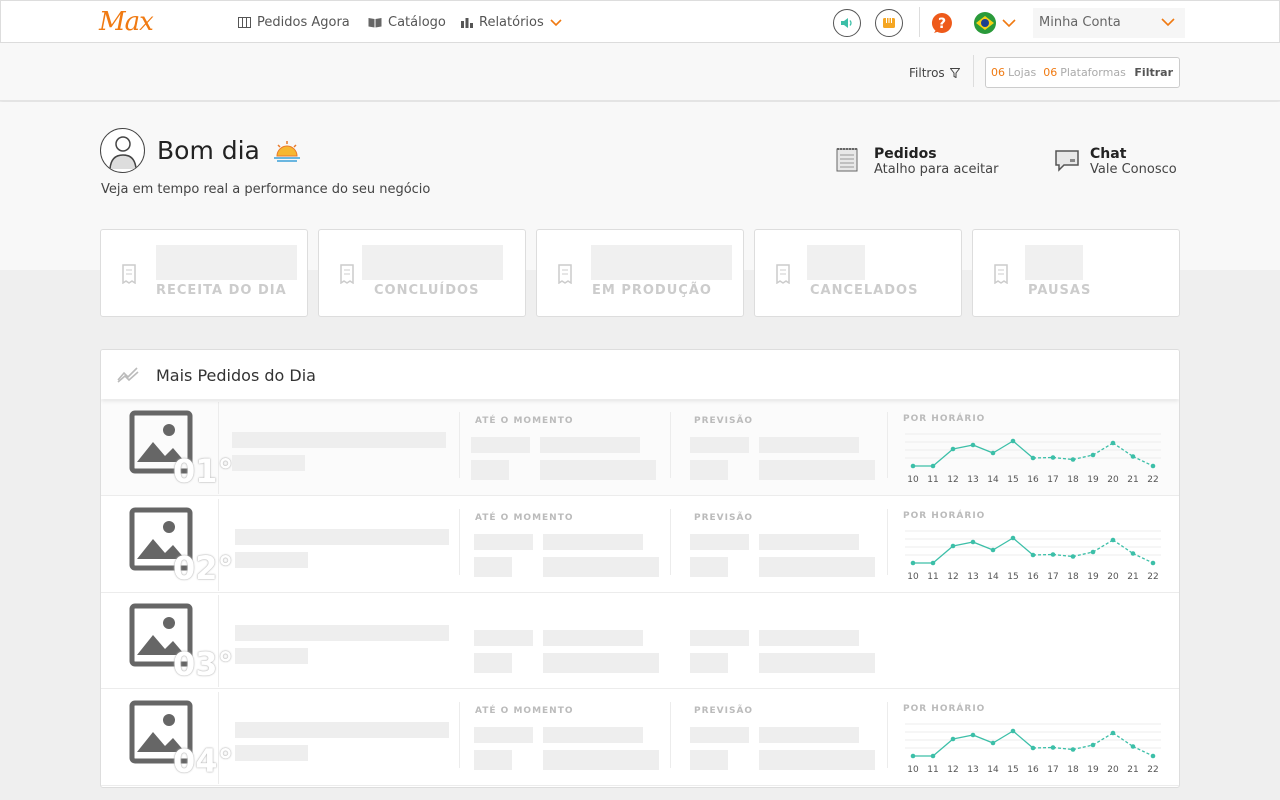  I want to click on nav-catalogo: Catálogo, so click(407, 22).